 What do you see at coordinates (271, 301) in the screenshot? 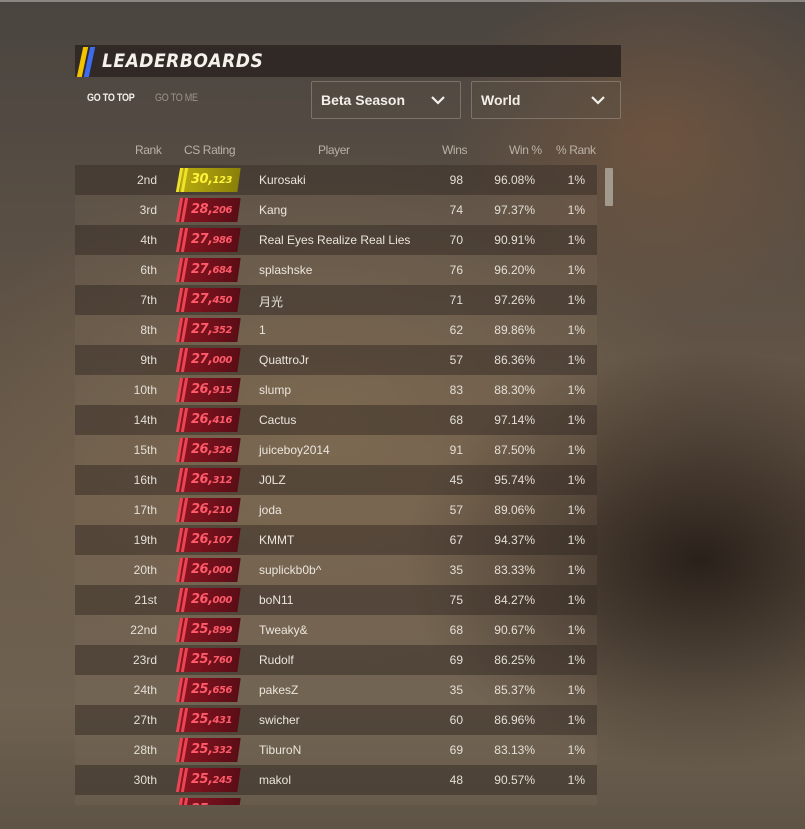
I see `player-name: 月光` at bounding box center [271, 301].